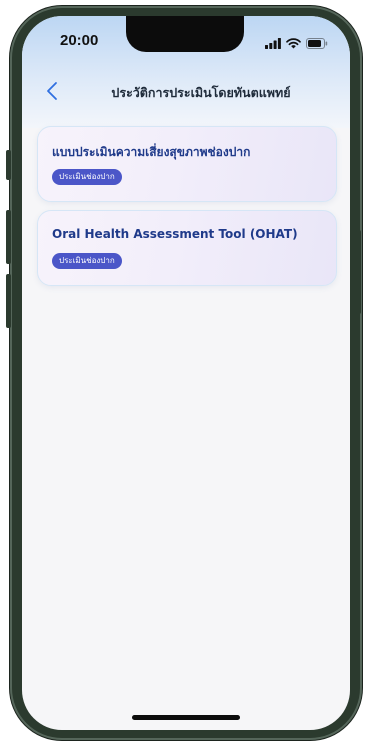 The width and height of the screenshot is (366, 744). What do you see at coordinates (151, 152) in the screenshot?
I see `assessment-title: แบบประเมินความเสี่ยงสุขภาพช่องปาก` at bounding box center [151, 152].